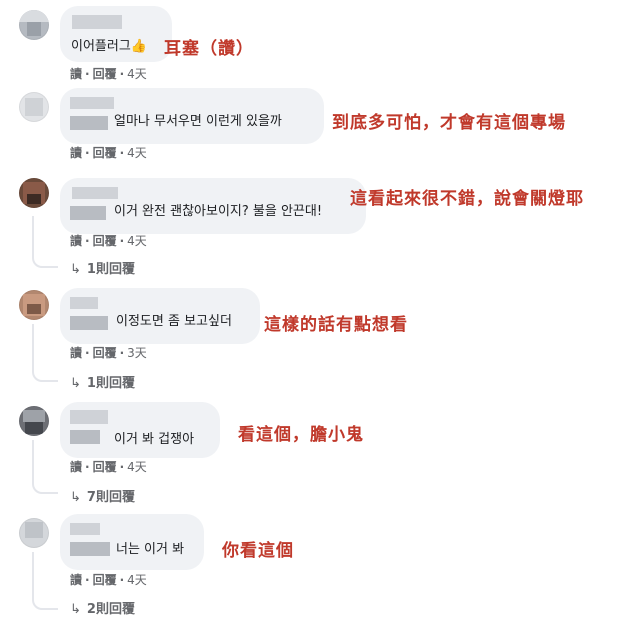 This screenshot has height=640, width=640. I want to click on comment-2: 얼마나 무서우면 이런게 있을까 到底多可怕，才會有這個專場 讀 · 回覆 · 4天, so click(320, 129).